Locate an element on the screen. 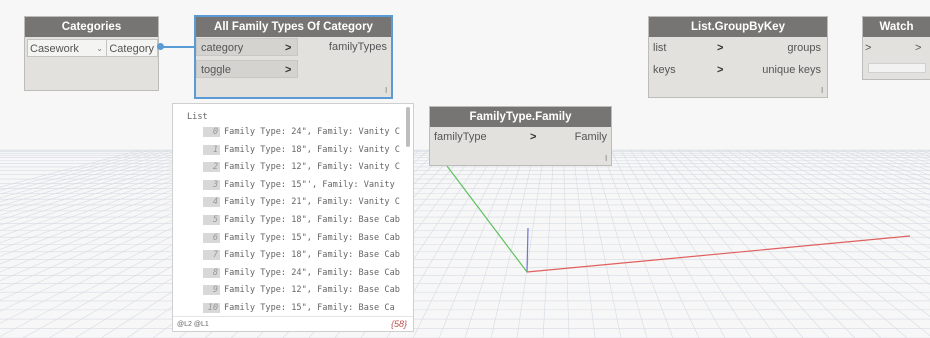 This screenshot has height=338, width=930. output-port-groups: groups is located at coordinates (783, 48).